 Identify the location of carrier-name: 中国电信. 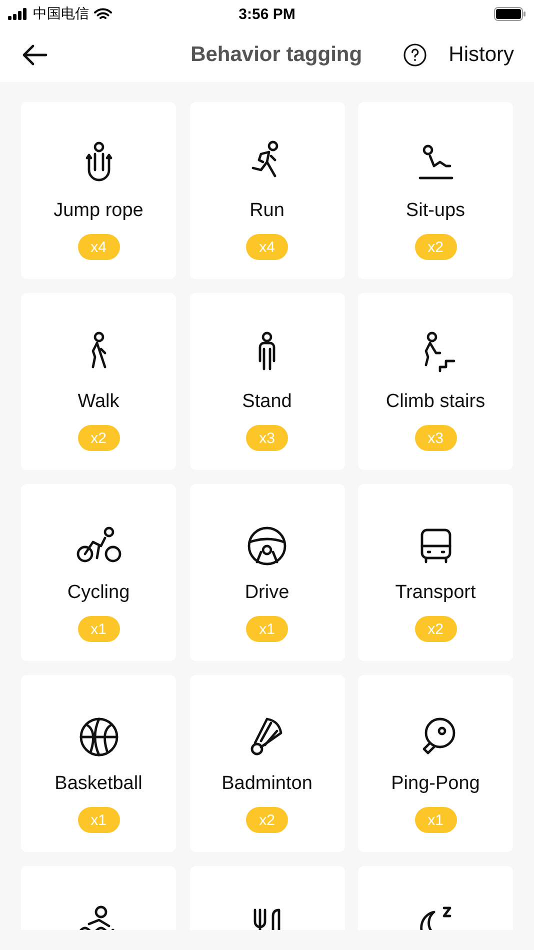
(61, 14).